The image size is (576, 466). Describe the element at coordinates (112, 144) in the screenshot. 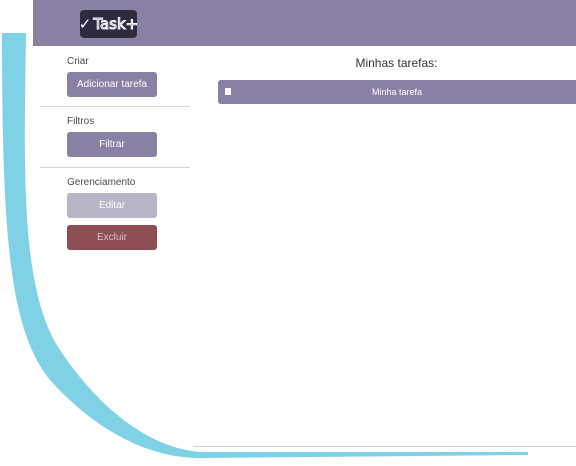

I see `filter-button: Filtrar` at that location.